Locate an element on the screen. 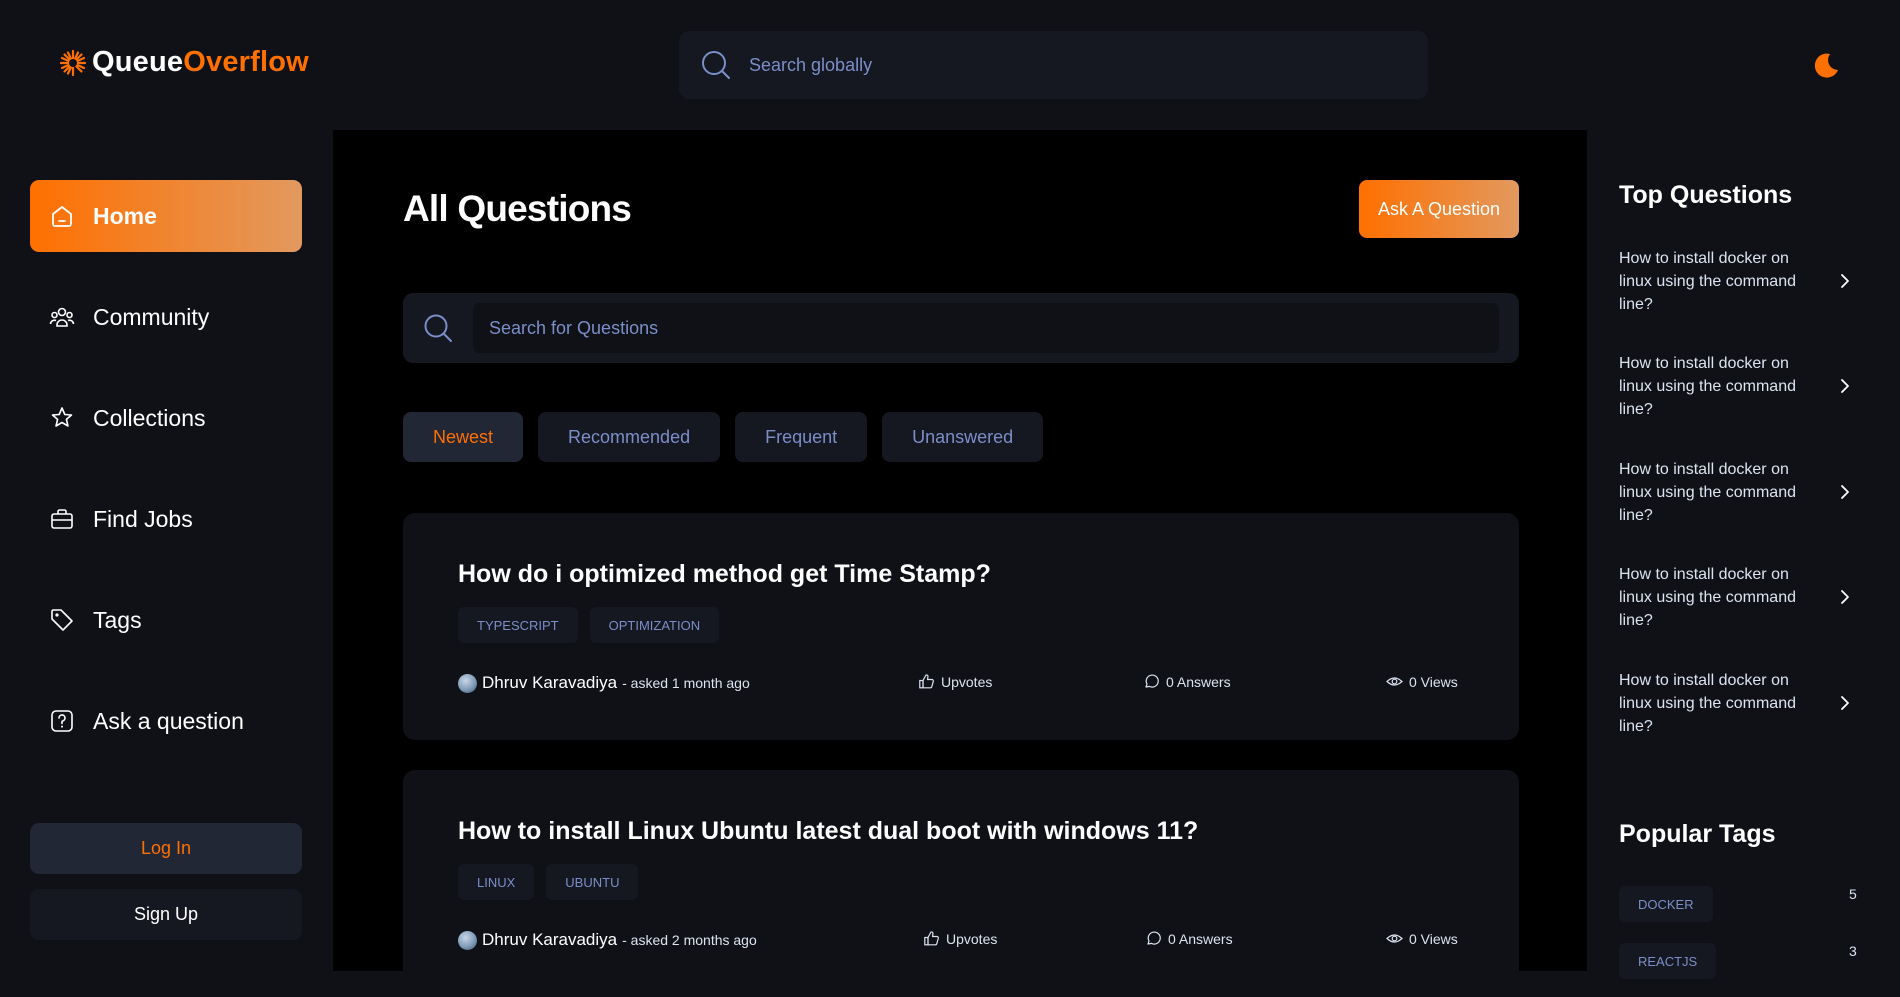 The image size is (1900, 997). popular-tag-item: DOCKER 5 is located at coordinates (1744, 904).